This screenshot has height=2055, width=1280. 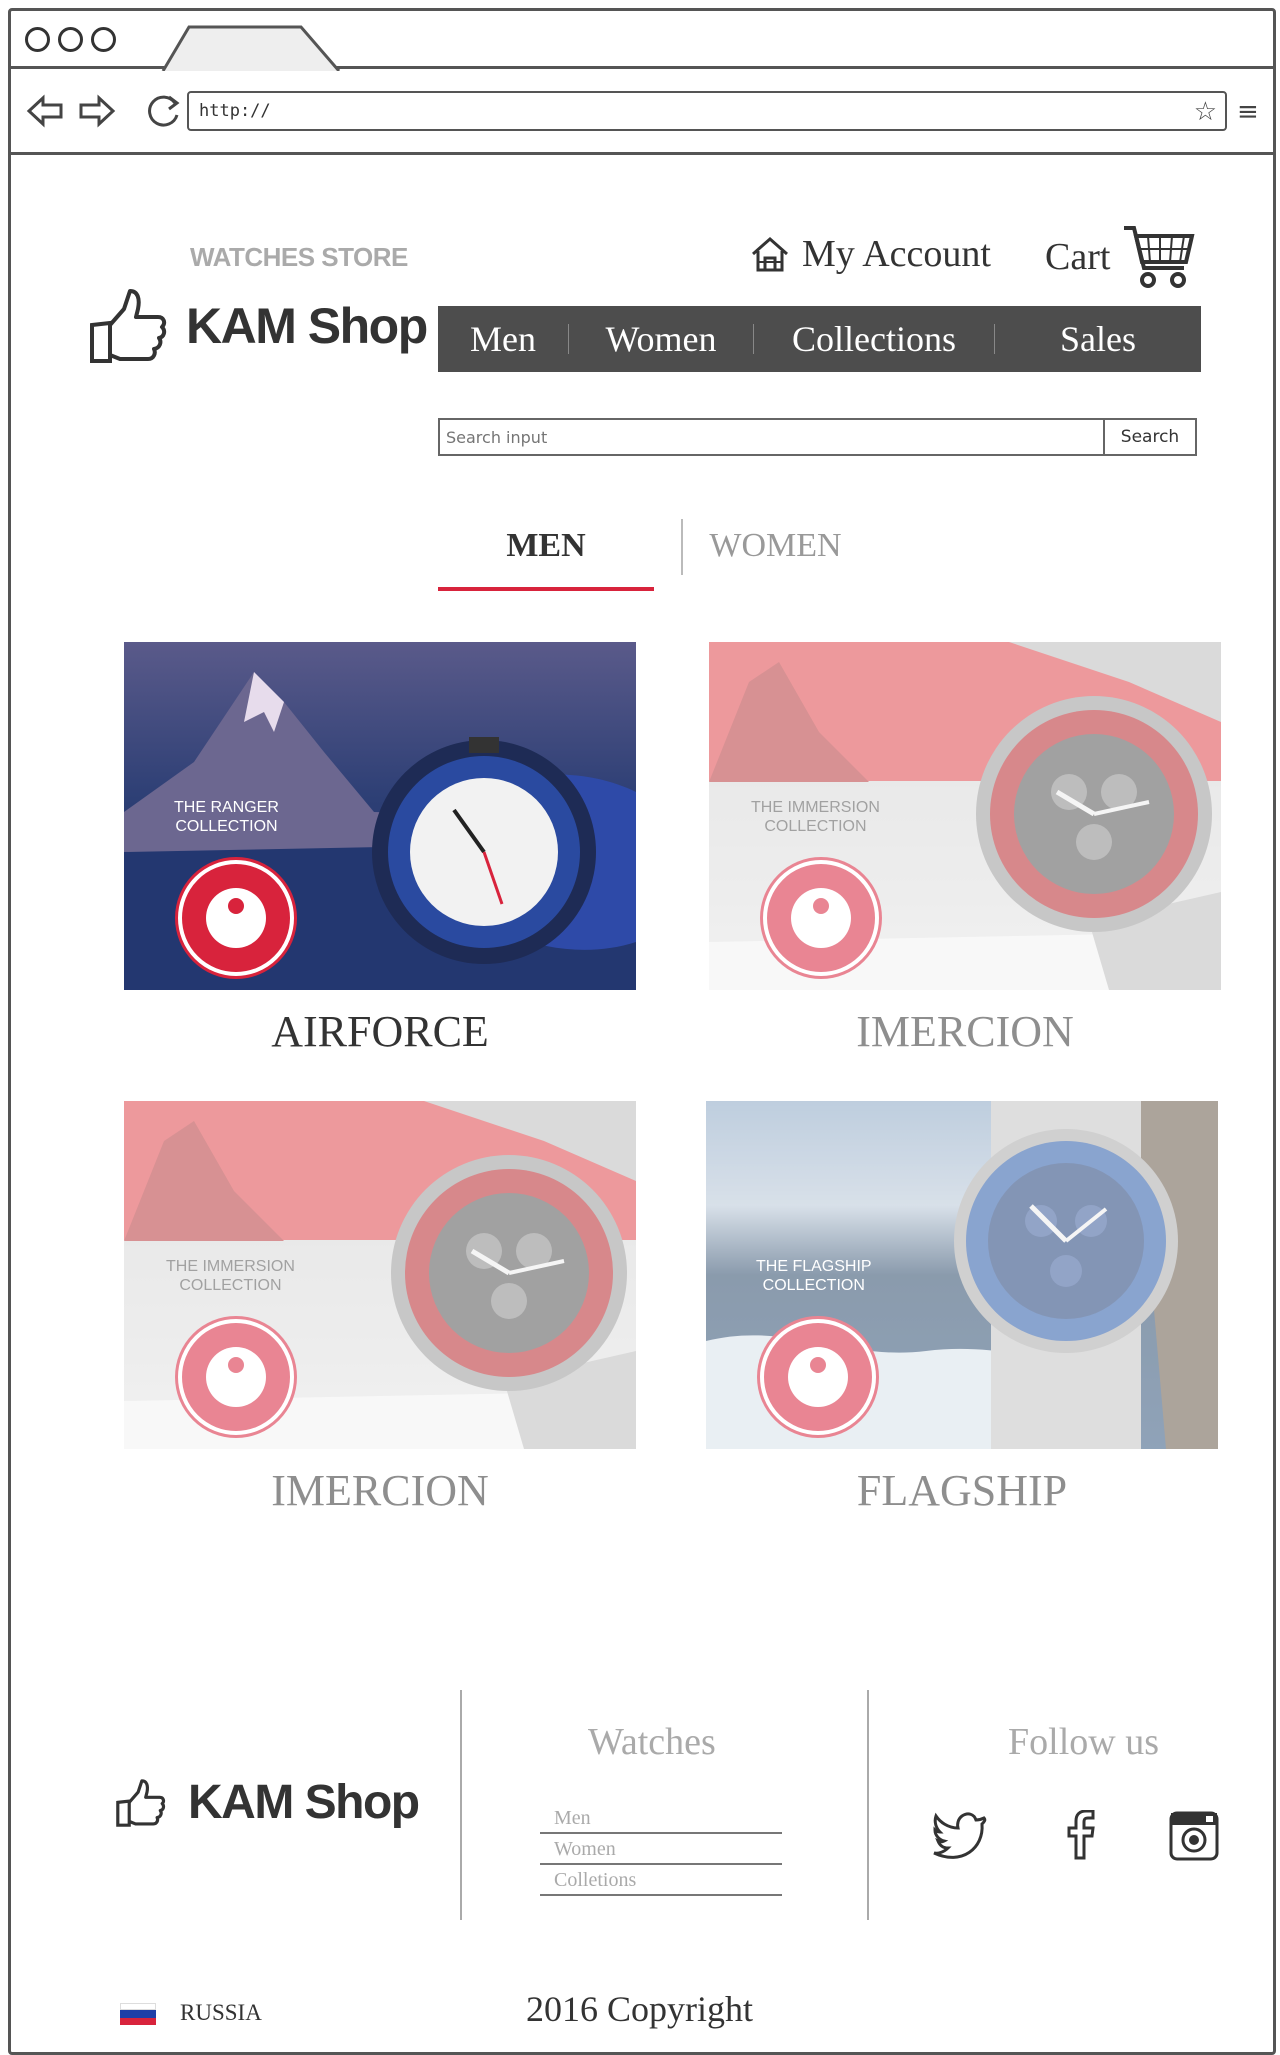 What do you see at coordinates (1248, 112) in the screenshot?
I see `browser-menu-icon: ≡` at bounding box center [1248, 112].